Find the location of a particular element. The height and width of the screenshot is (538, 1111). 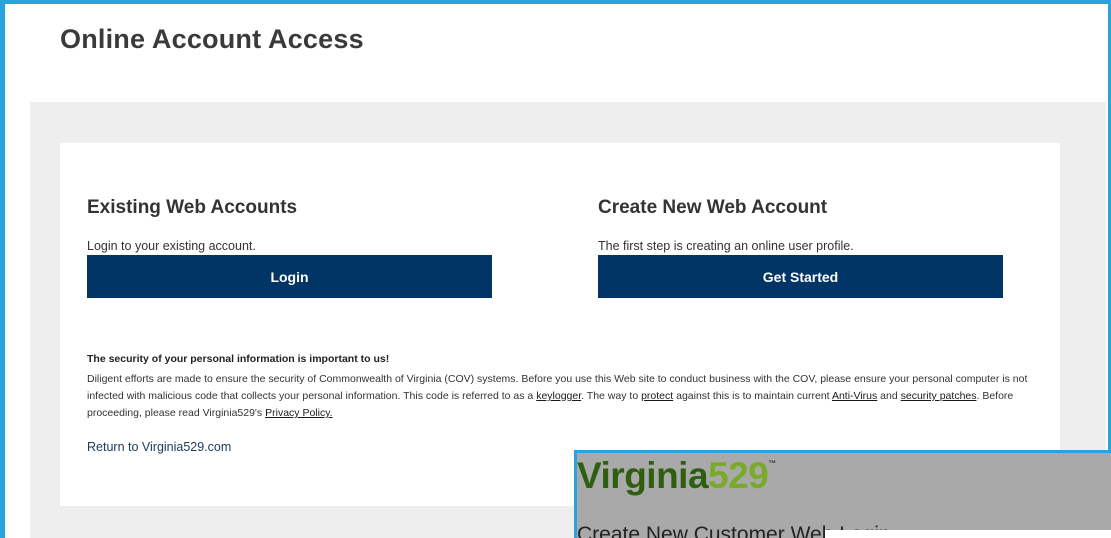

security-text: and is located at coordinates (889, 396).